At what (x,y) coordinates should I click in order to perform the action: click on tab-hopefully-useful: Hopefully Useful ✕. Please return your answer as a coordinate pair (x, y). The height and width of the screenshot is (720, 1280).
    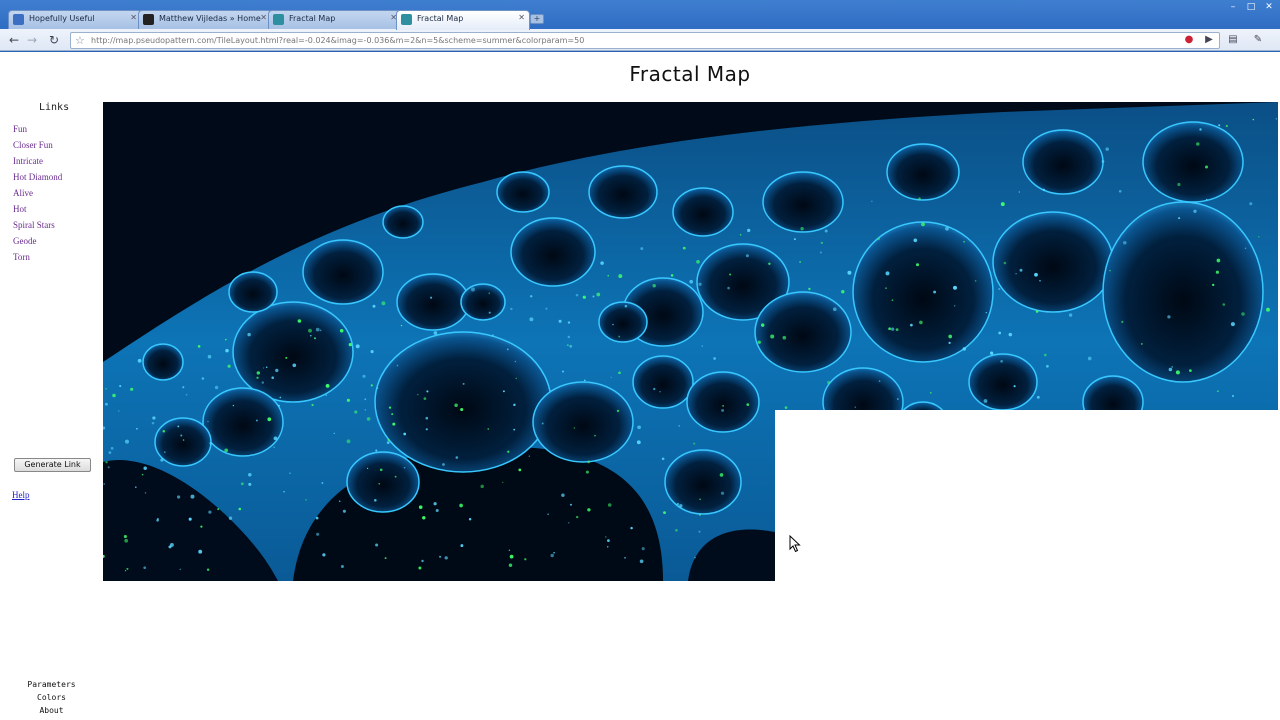
    Looking at the image, I should click on (75, 19).